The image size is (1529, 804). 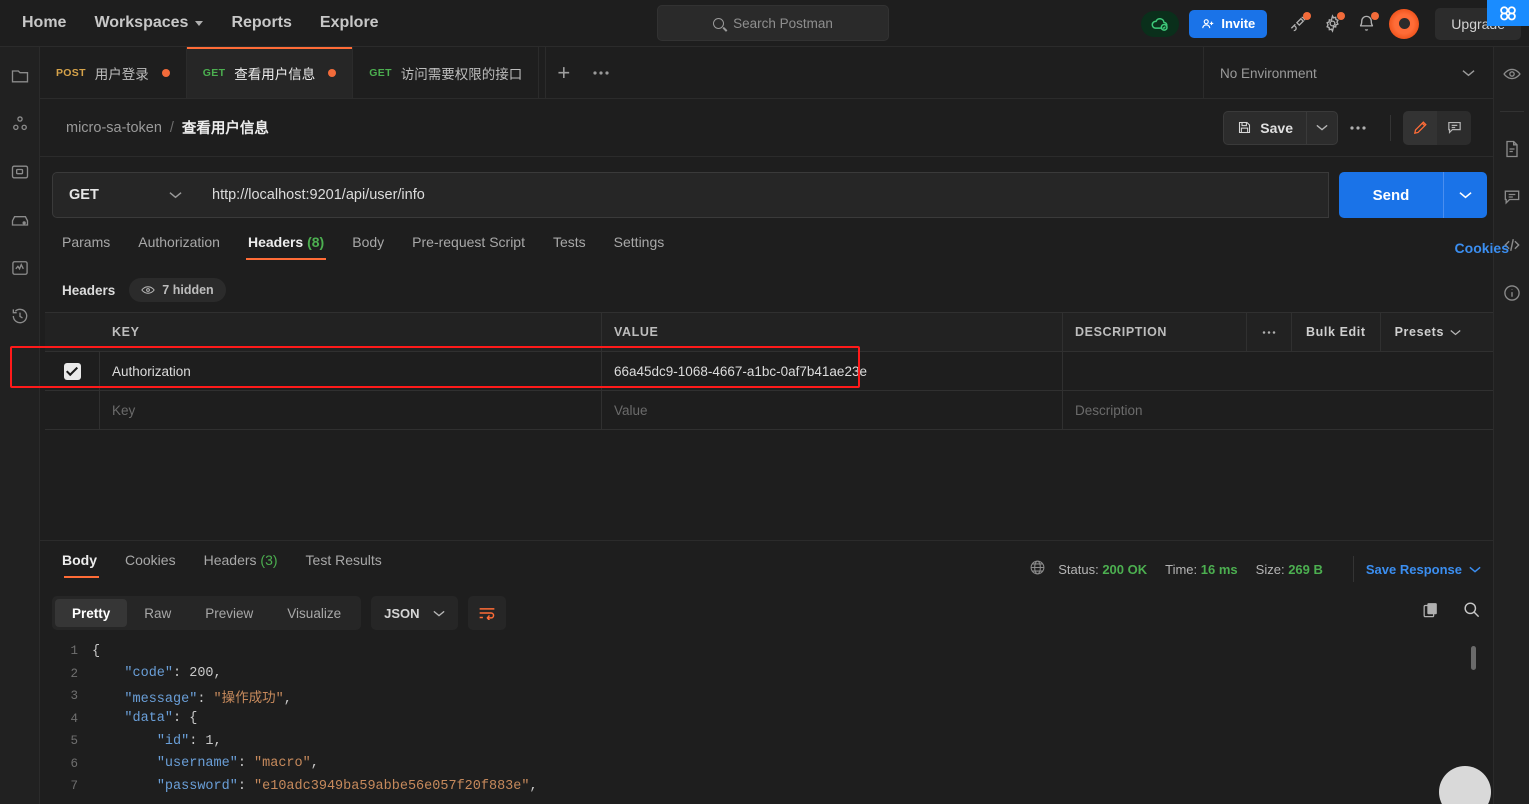 I want to click on request-tab-1: GET 查看用户信息, so click(x=270, y=72).